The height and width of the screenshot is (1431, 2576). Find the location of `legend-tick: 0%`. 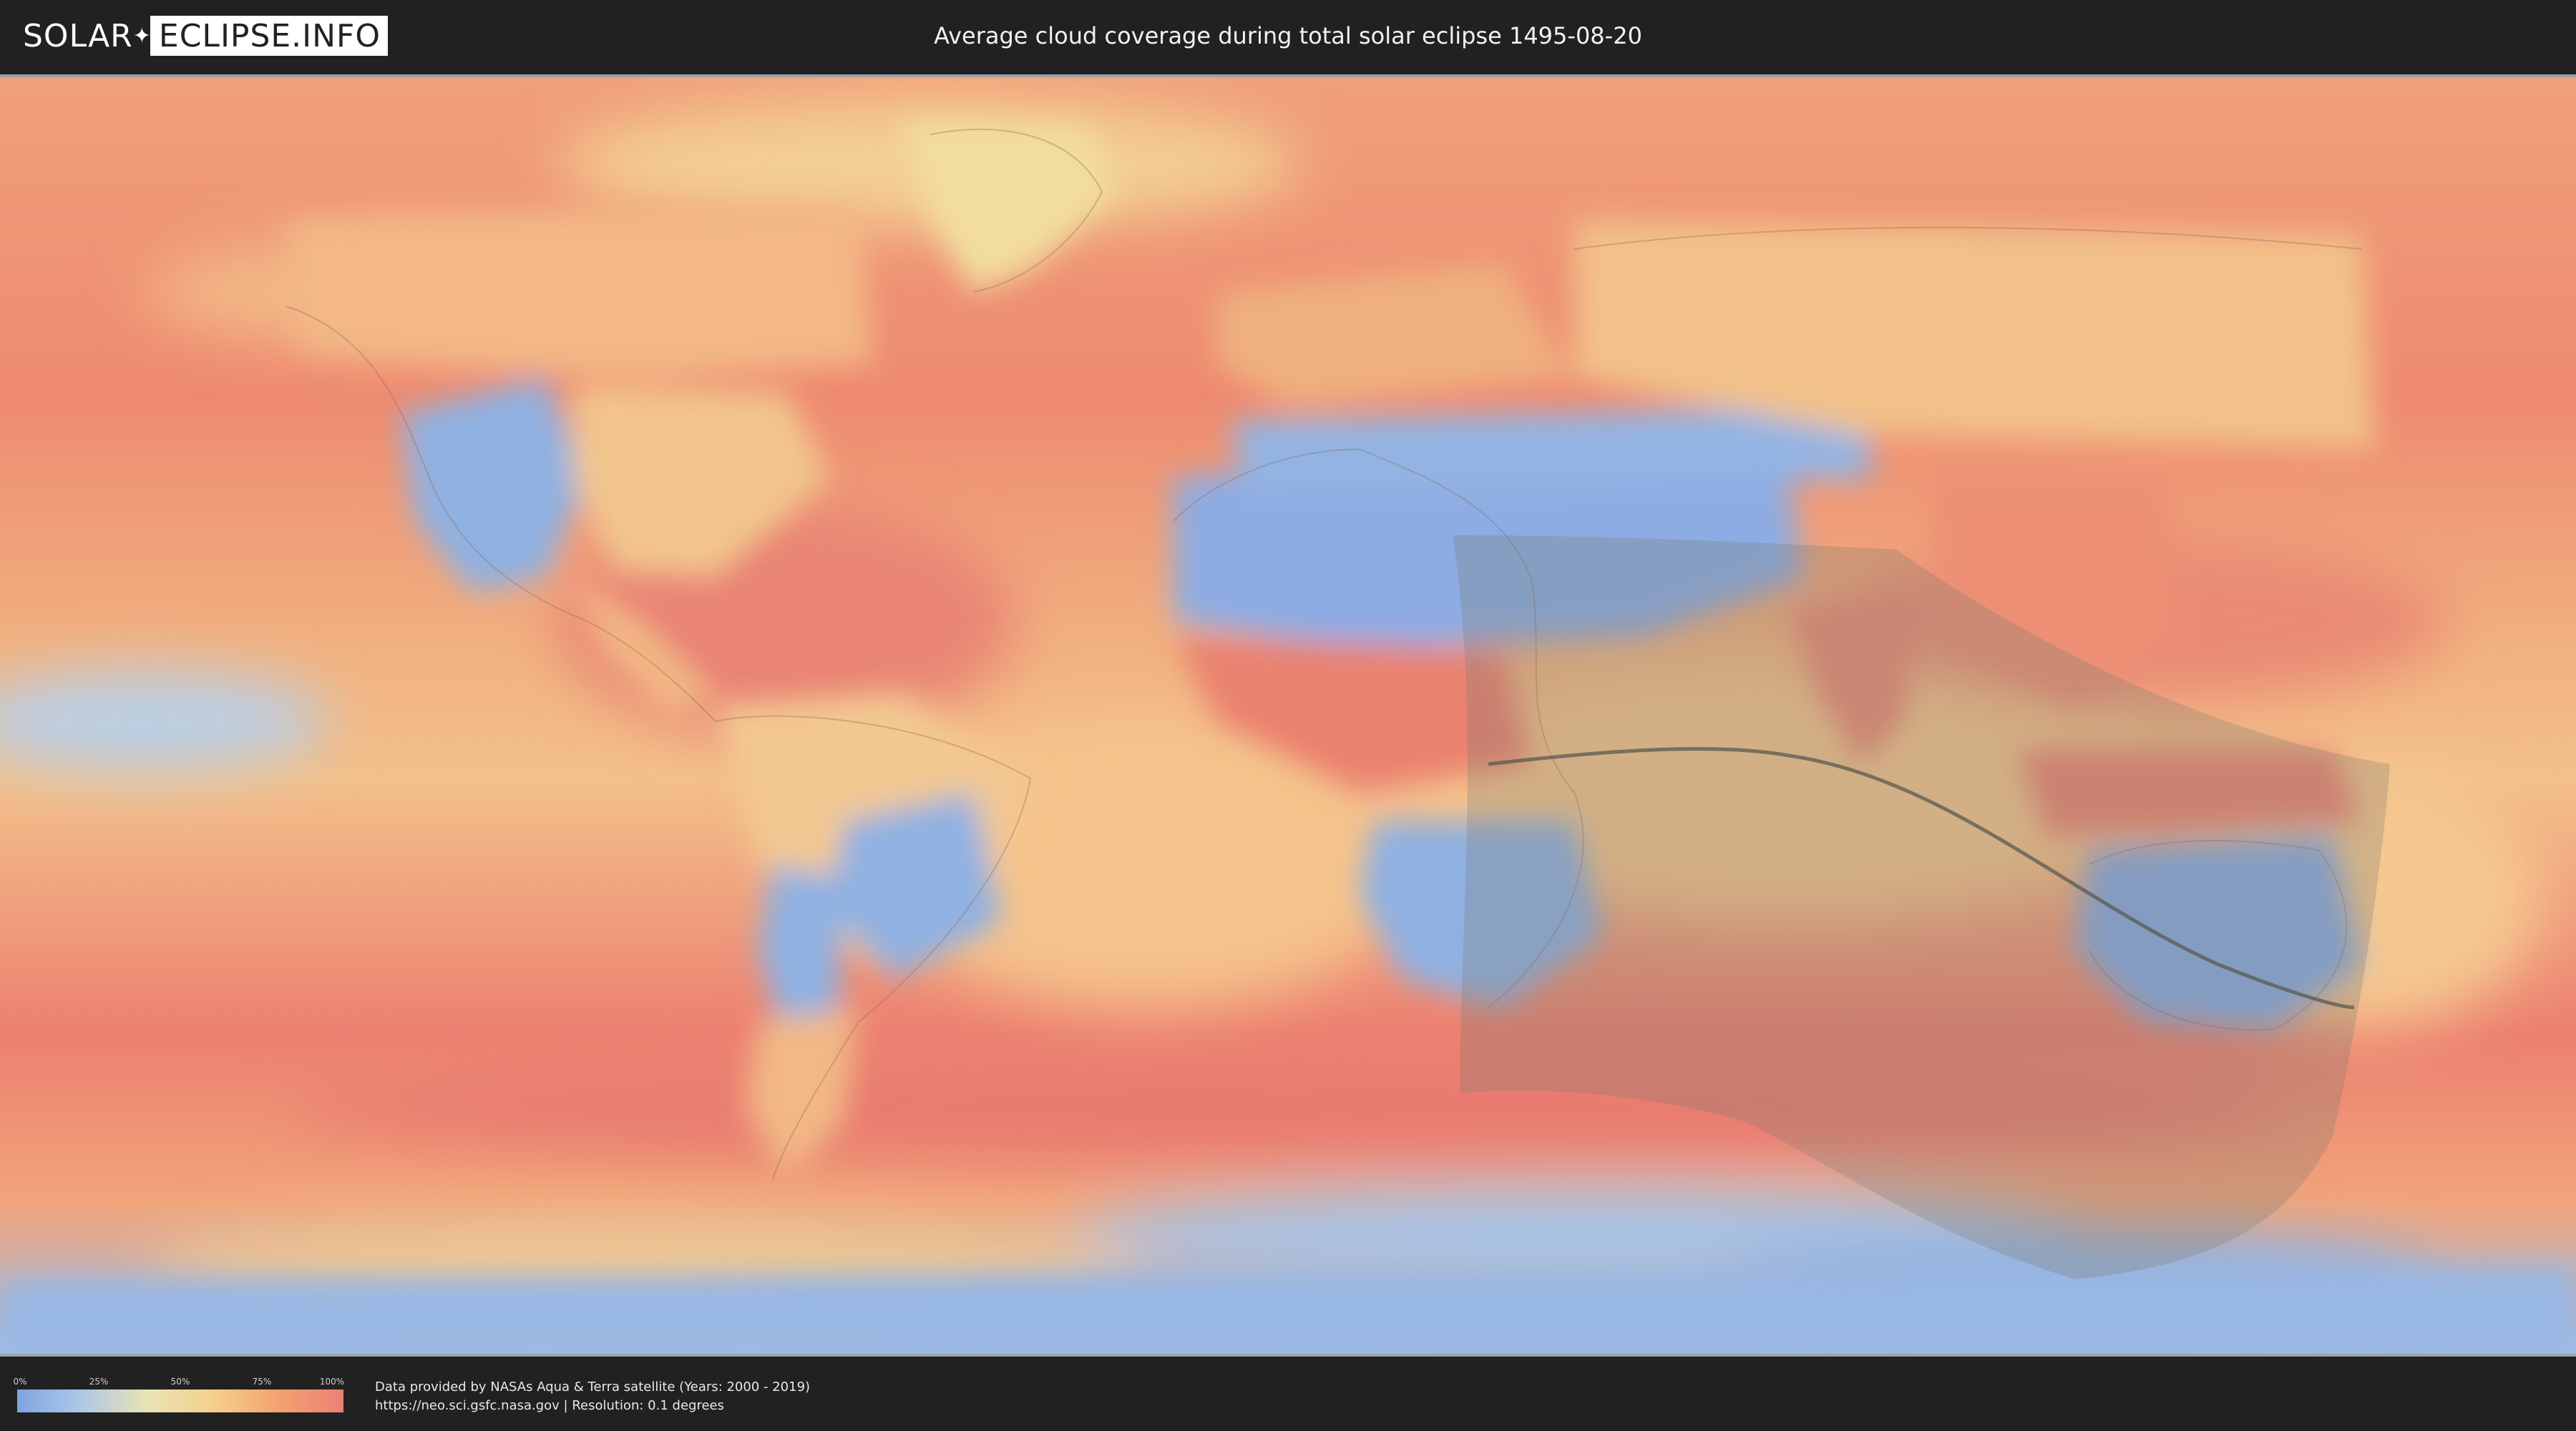

legend-tick: 0% is located at coordinates (20, 1382).